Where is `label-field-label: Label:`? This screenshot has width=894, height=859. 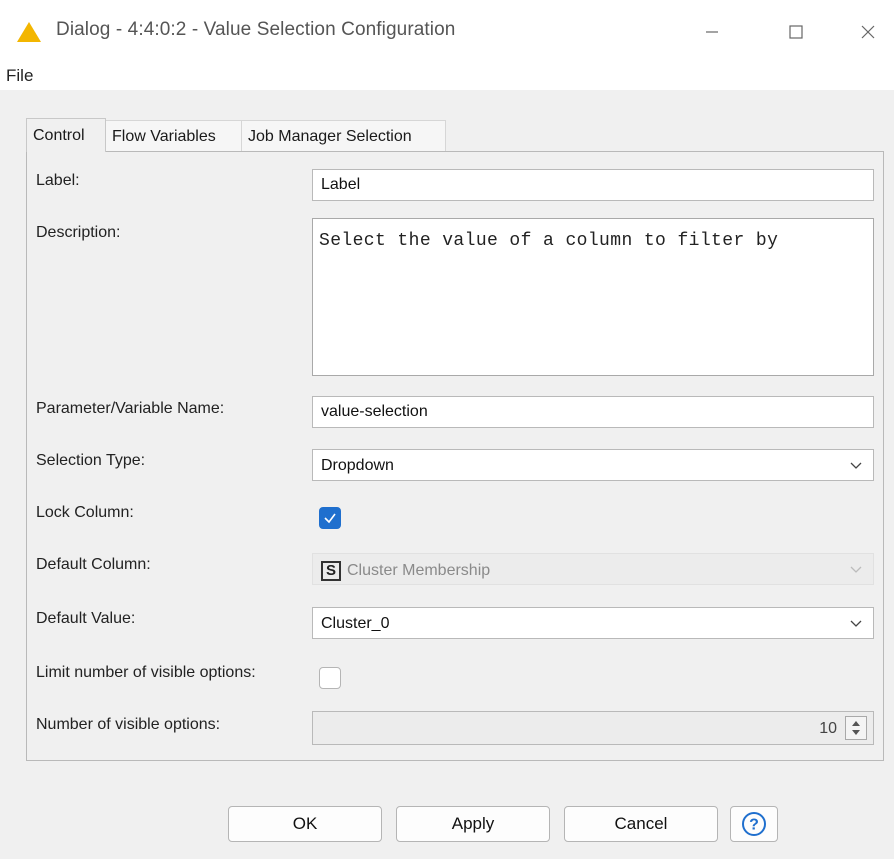
label-field-label: Label: is located at coordinates (58, 180).